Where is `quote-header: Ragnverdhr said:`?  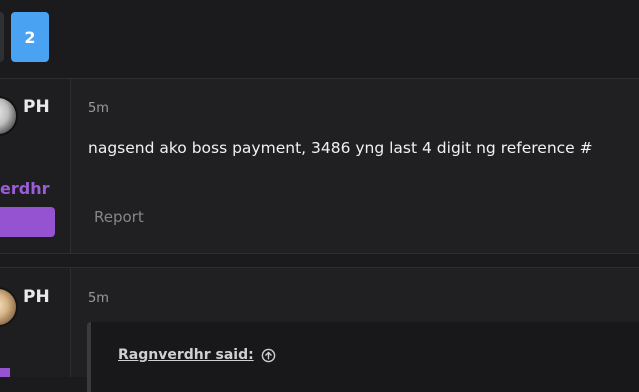 quote-header: Ragnverdhr said: is located at coordinates (197, 355).